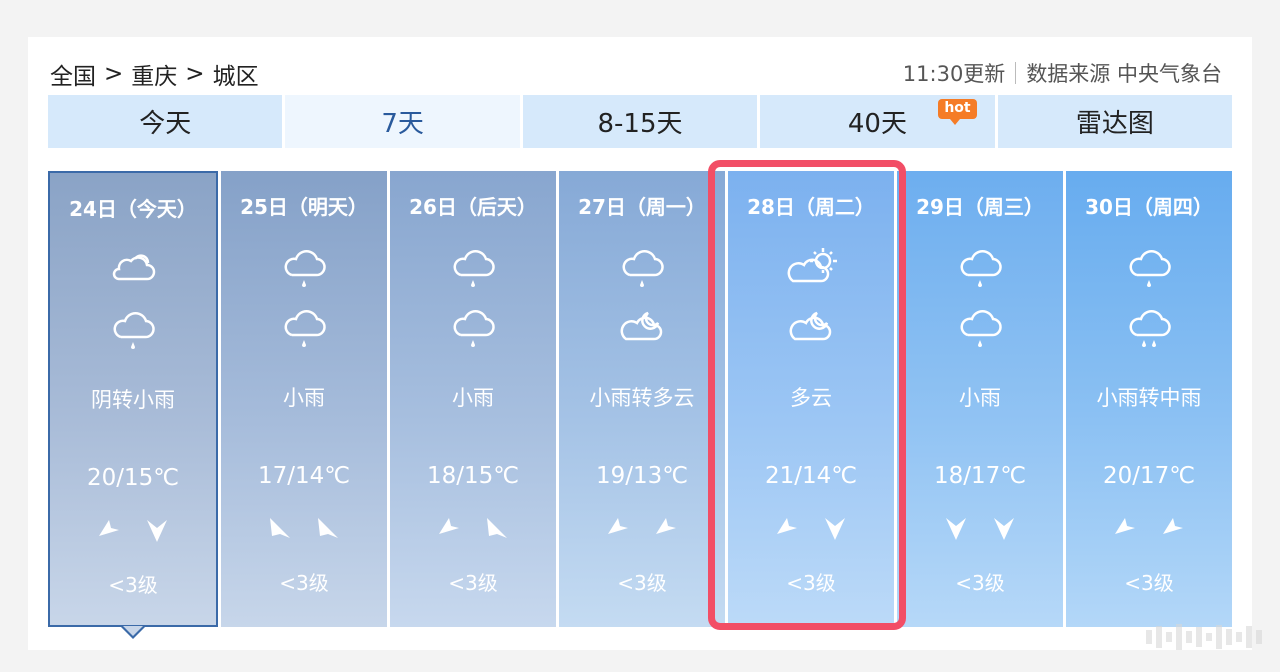  I want to click on temperature-range: 18/15℃, so click(473, 476).